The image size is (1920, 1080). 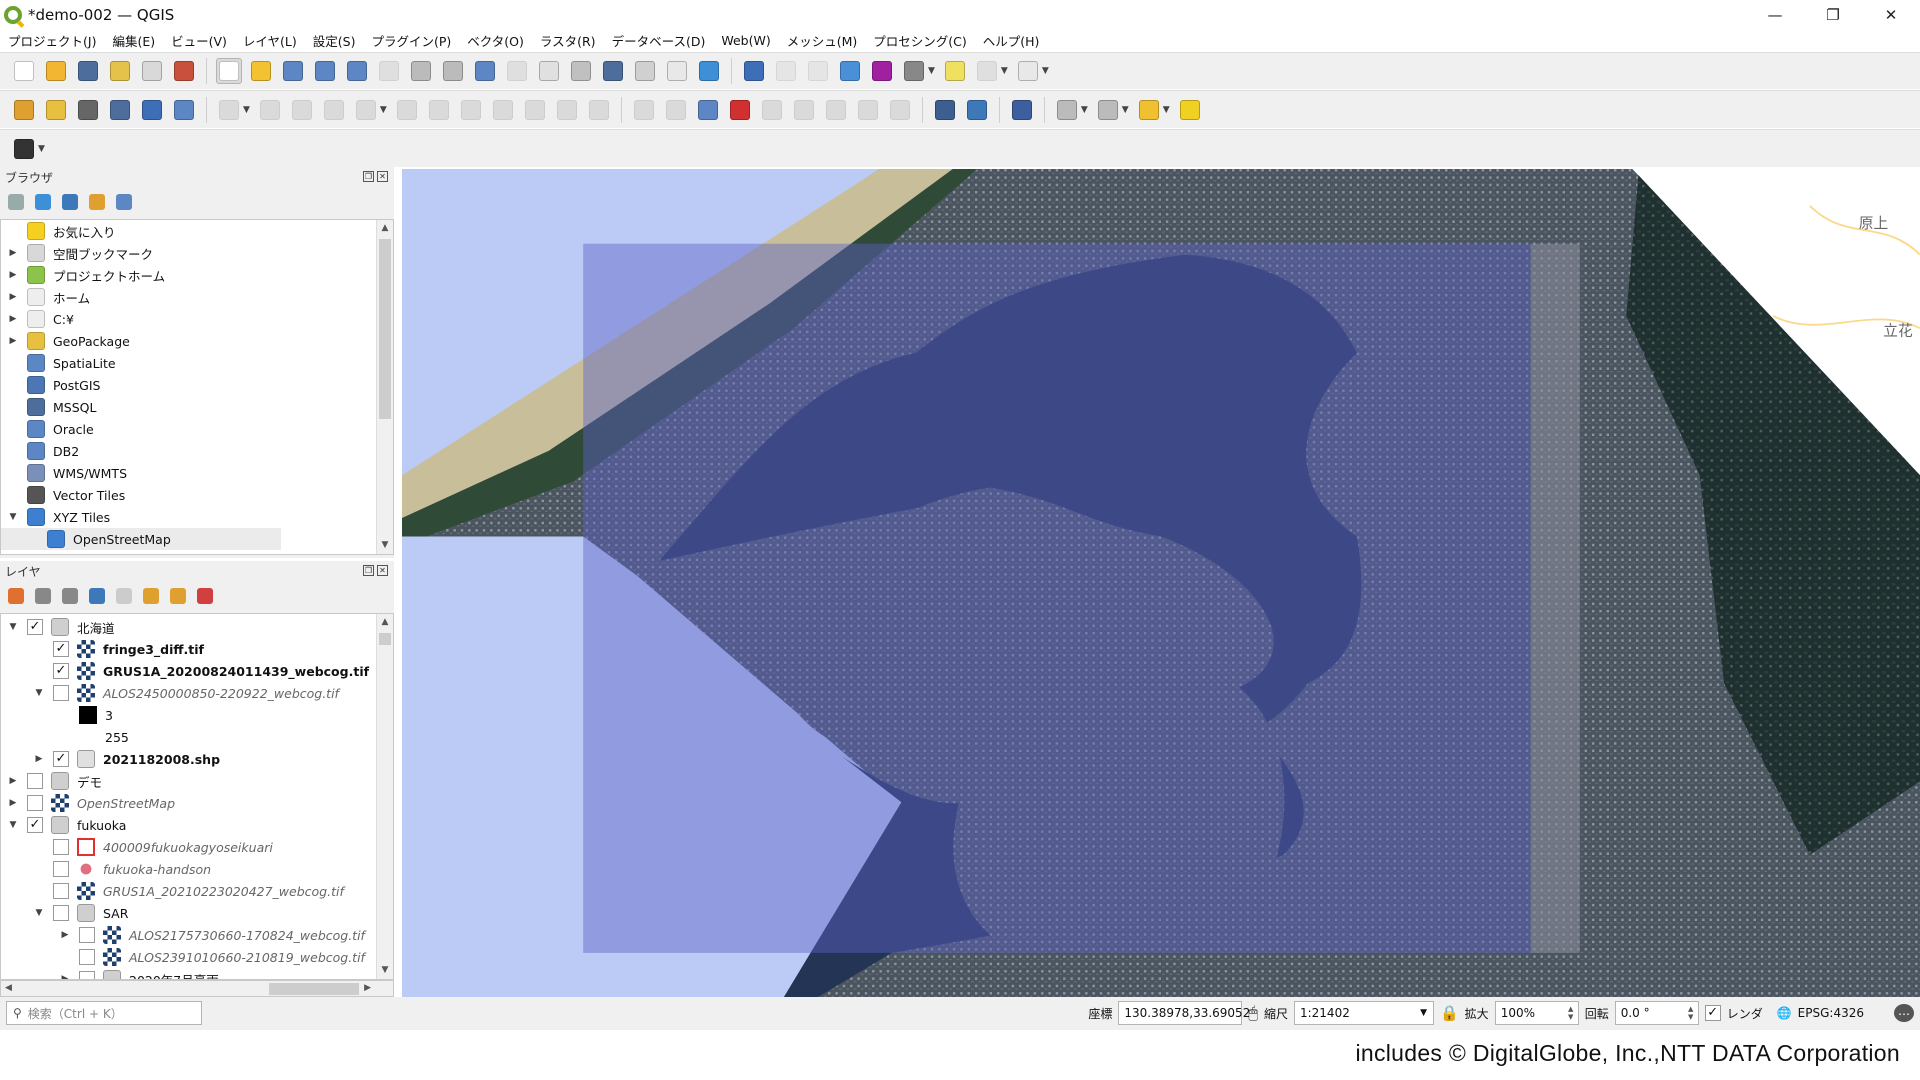 What do you see at coordinates (88, 71) in the screenshot?
I see `save-project-button` at bounding box center [88, 71].